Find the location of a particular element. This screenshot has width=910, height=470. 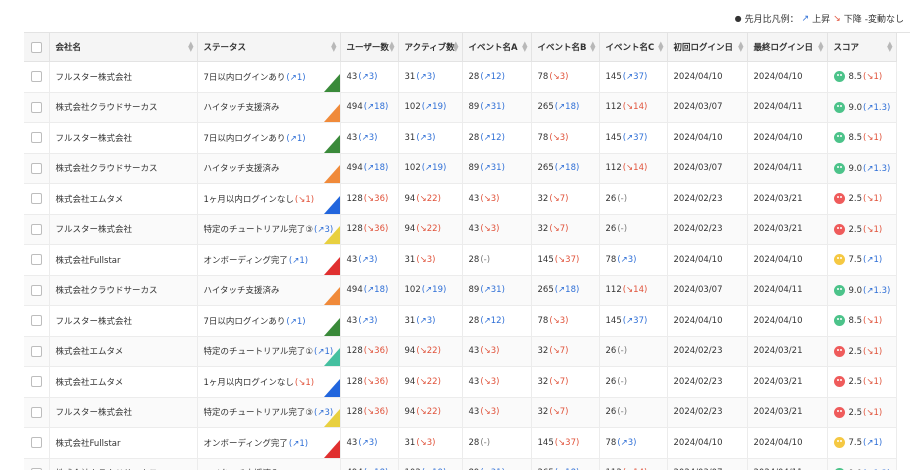

first-login-date: 2024/04/10 is located at coordinates (698, 321).